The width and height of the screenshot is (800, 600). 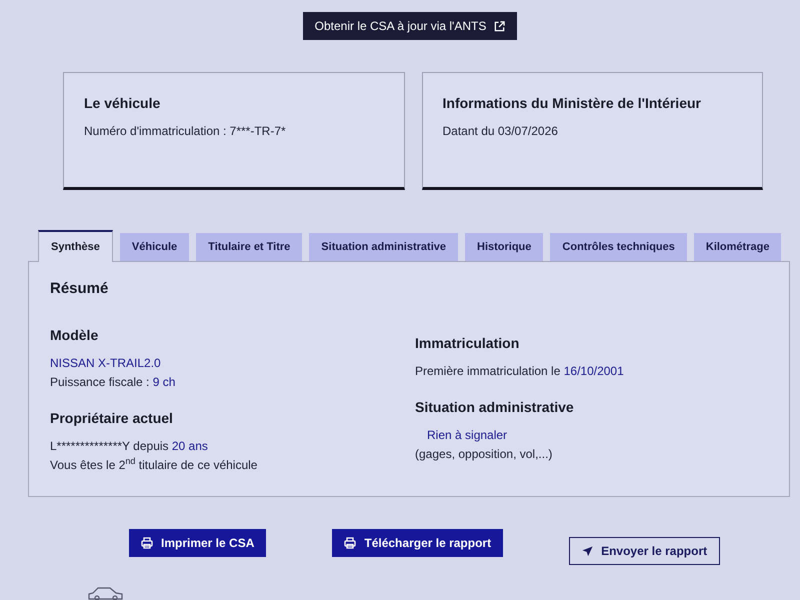 What do you see at coordinates (383, 247) in the screenshot?
I see `tab: Situation administrative` at bounding box center [383, 247].